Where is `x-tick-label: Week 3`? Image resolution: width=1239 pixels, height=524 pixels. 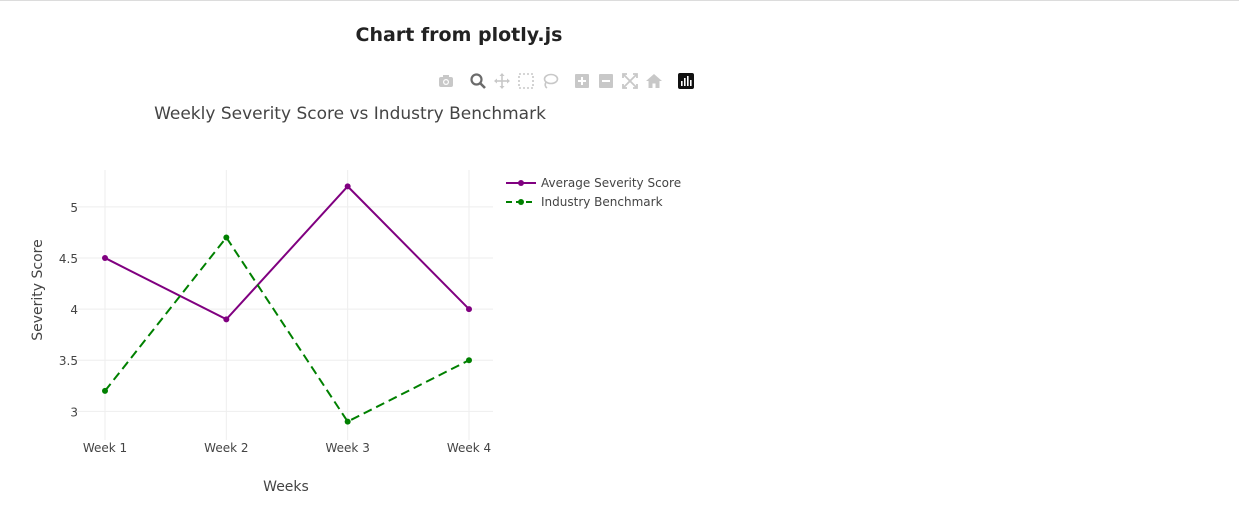 x-tick-label: Week 3 is located at coordinates (348, 448).